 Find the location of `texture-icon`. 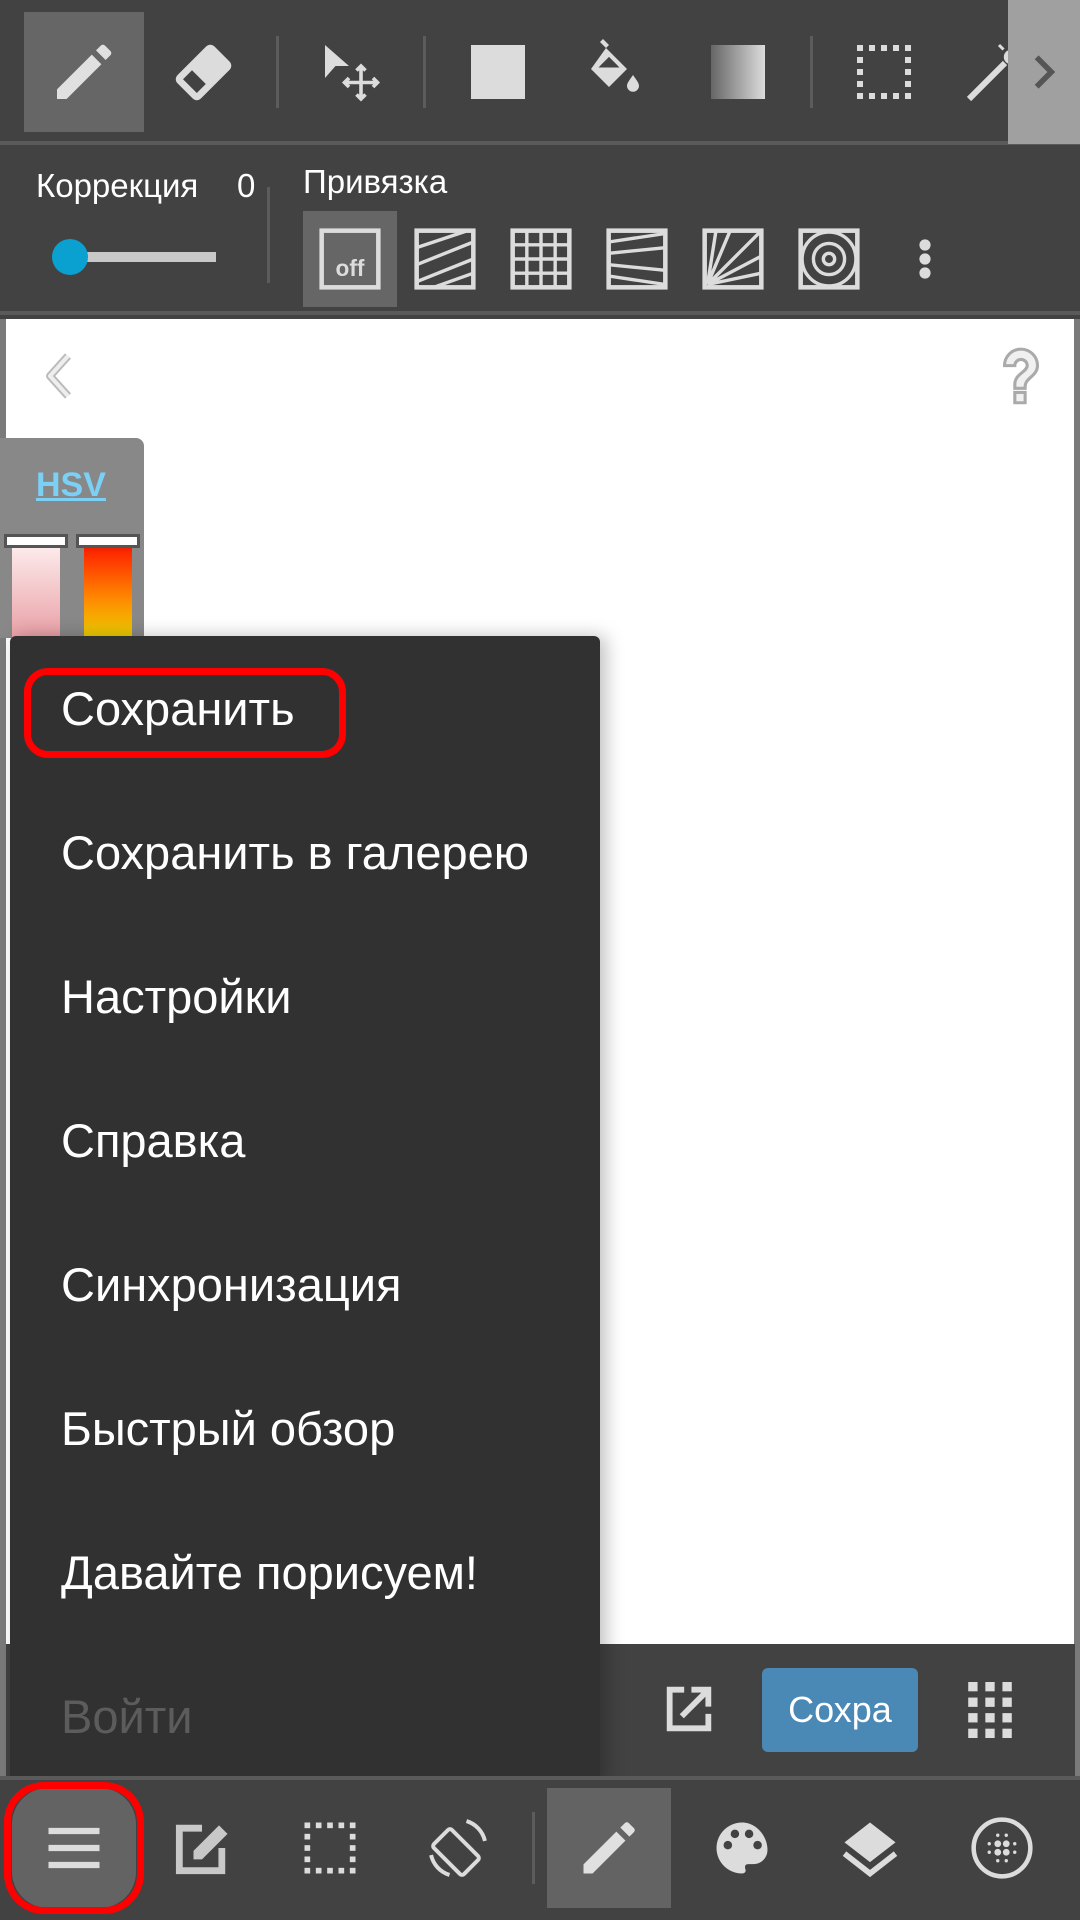

texture-icon is located at coordinates (1002, 1848).